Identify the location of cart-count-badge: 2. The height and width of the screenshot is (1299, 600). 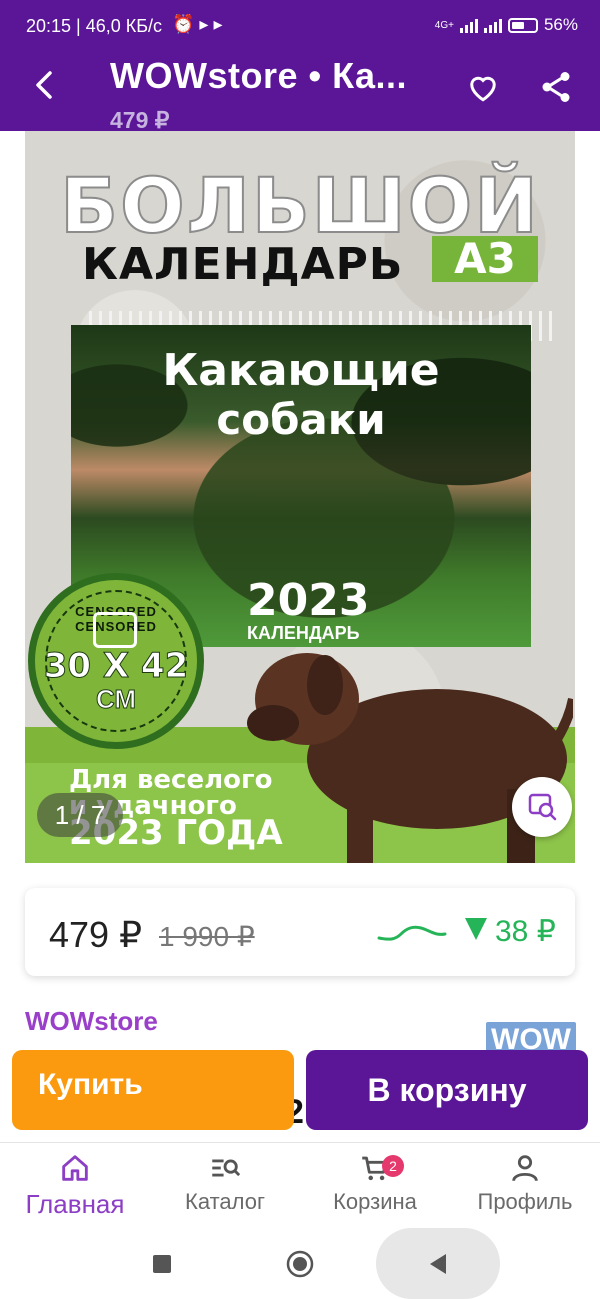
(393, 1166).